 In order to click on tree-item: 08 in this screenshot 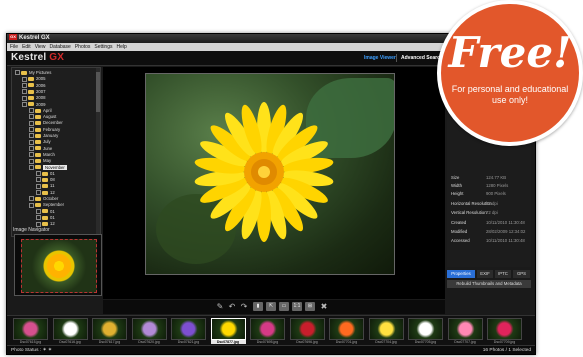, I will do `click(45, 180)`.